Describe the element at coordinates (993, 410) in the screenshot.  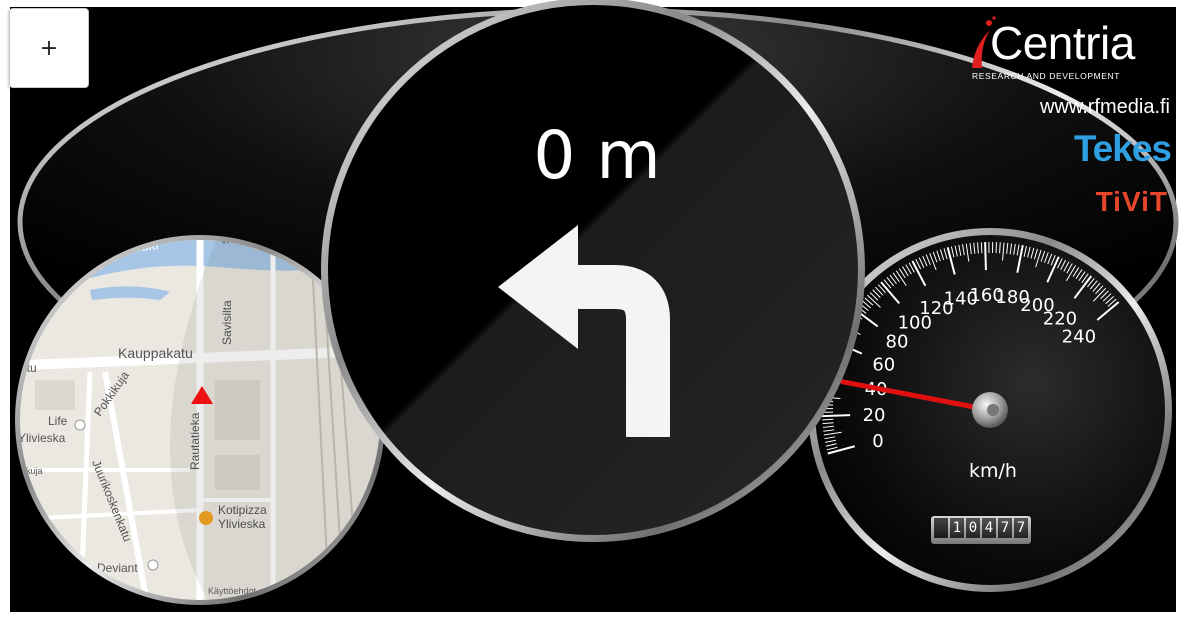
I see `needle-hub-center` at that location.